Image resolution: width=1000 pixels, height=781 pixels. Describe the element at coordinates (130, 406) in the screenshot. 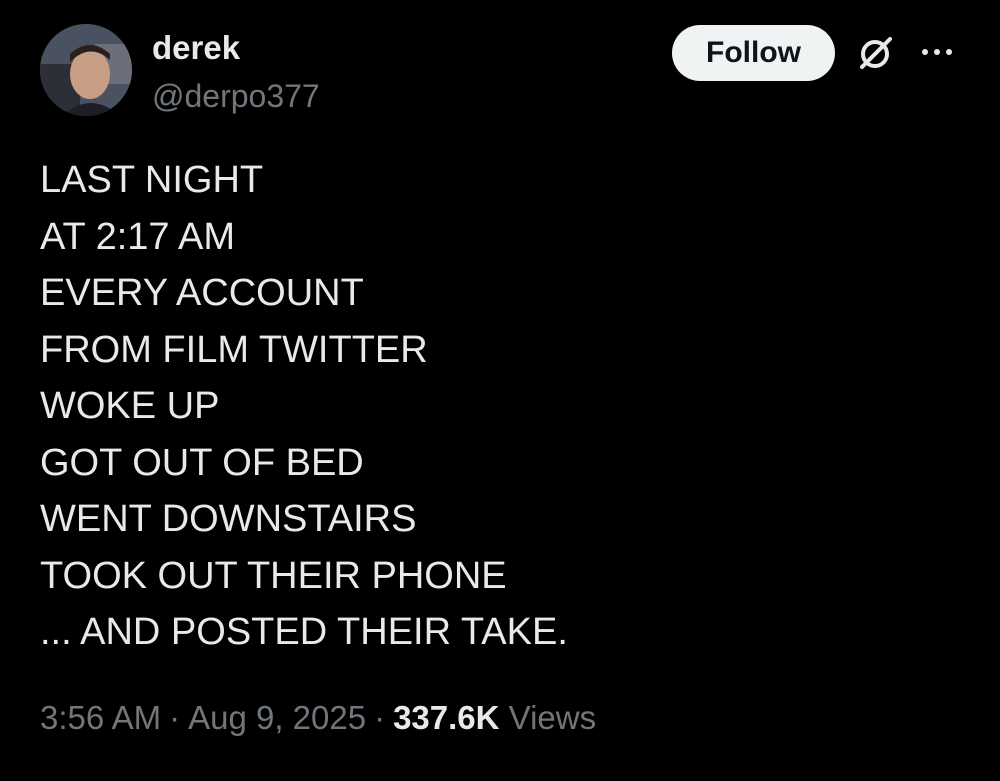

I see `tweet-line: WOKE UP` at that location.